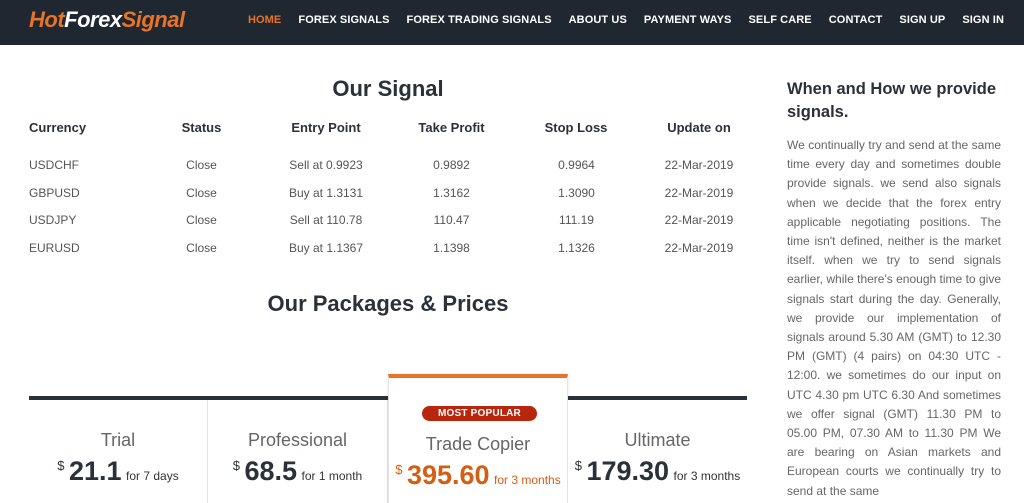  I want to click on nav-payment-ways: PAYMENT WAYS, so click(688, 20).